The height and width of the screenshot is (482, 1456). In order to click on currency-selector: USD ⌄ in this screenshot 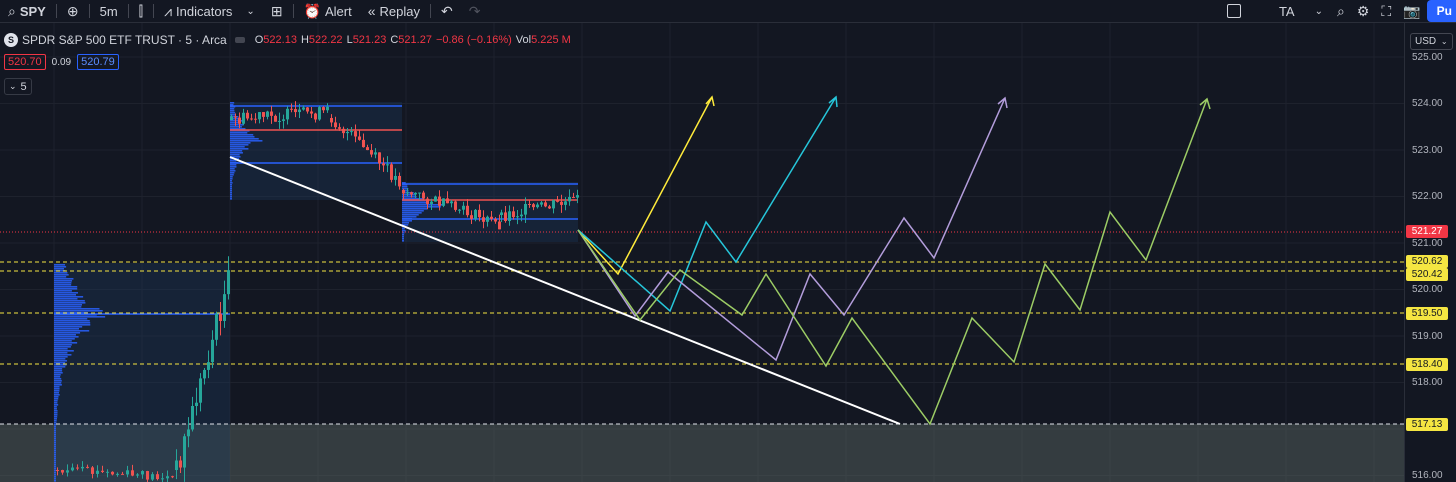, I will do `click(1431, 41)`.